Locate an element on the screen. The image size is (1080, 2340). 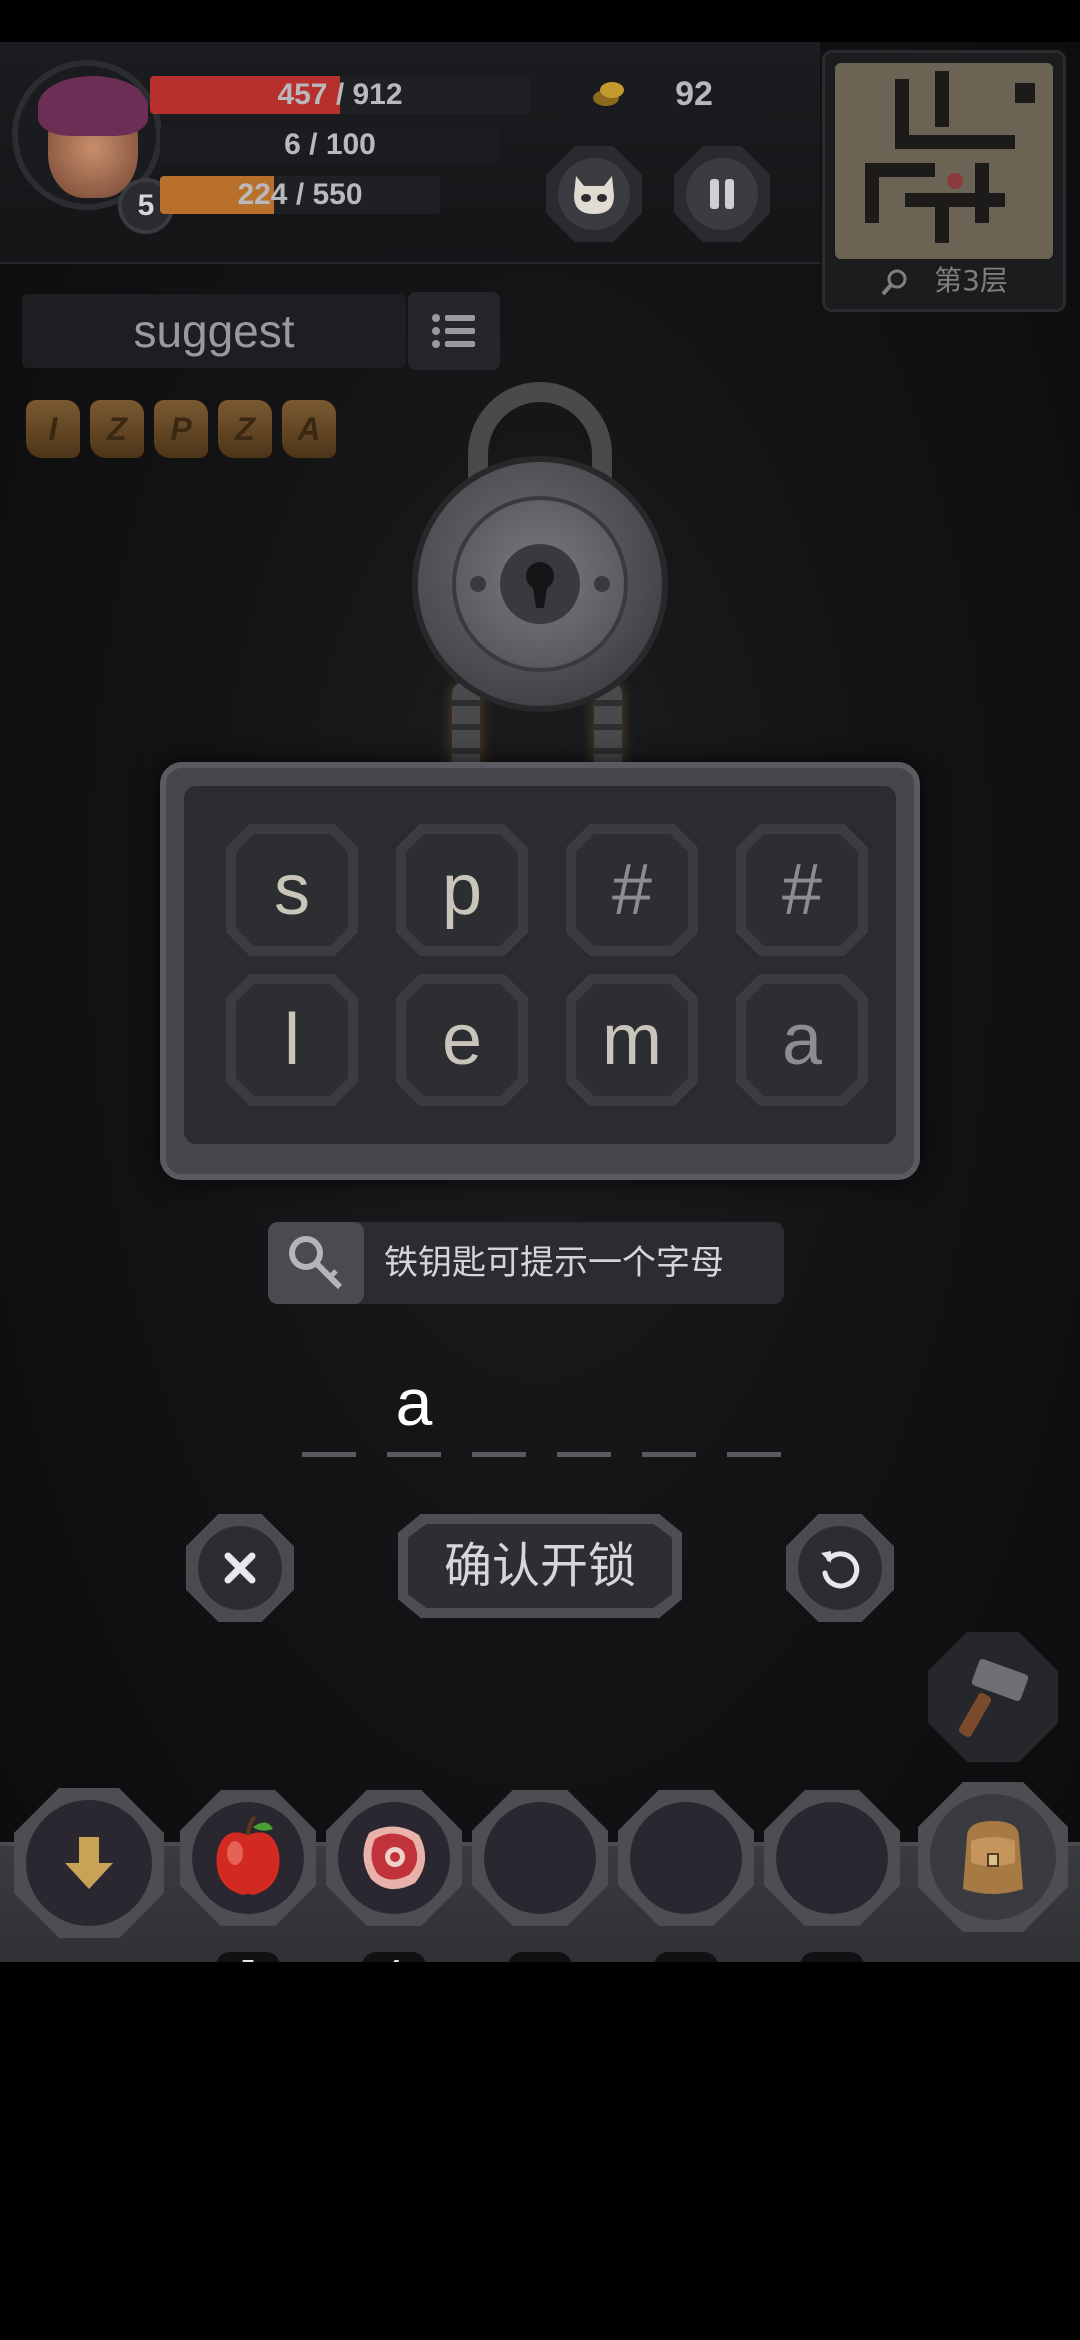
clear-button is located at coordinates (240, 1568).